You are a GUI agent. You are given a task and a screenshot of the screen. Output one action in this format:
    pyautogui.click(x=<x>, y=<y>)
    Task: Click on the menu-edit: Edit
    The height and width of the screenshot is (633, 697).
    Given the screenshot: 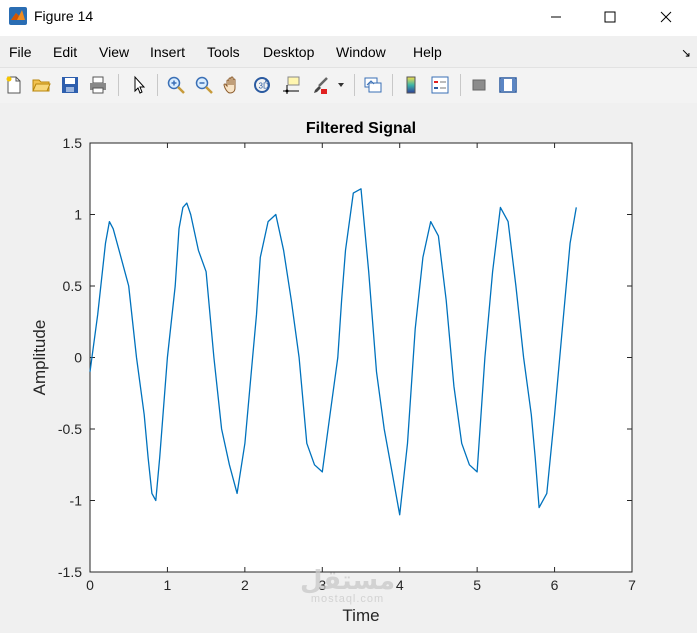 What is the action you would take?
    pyautogui.click(x=65, y=52)
    